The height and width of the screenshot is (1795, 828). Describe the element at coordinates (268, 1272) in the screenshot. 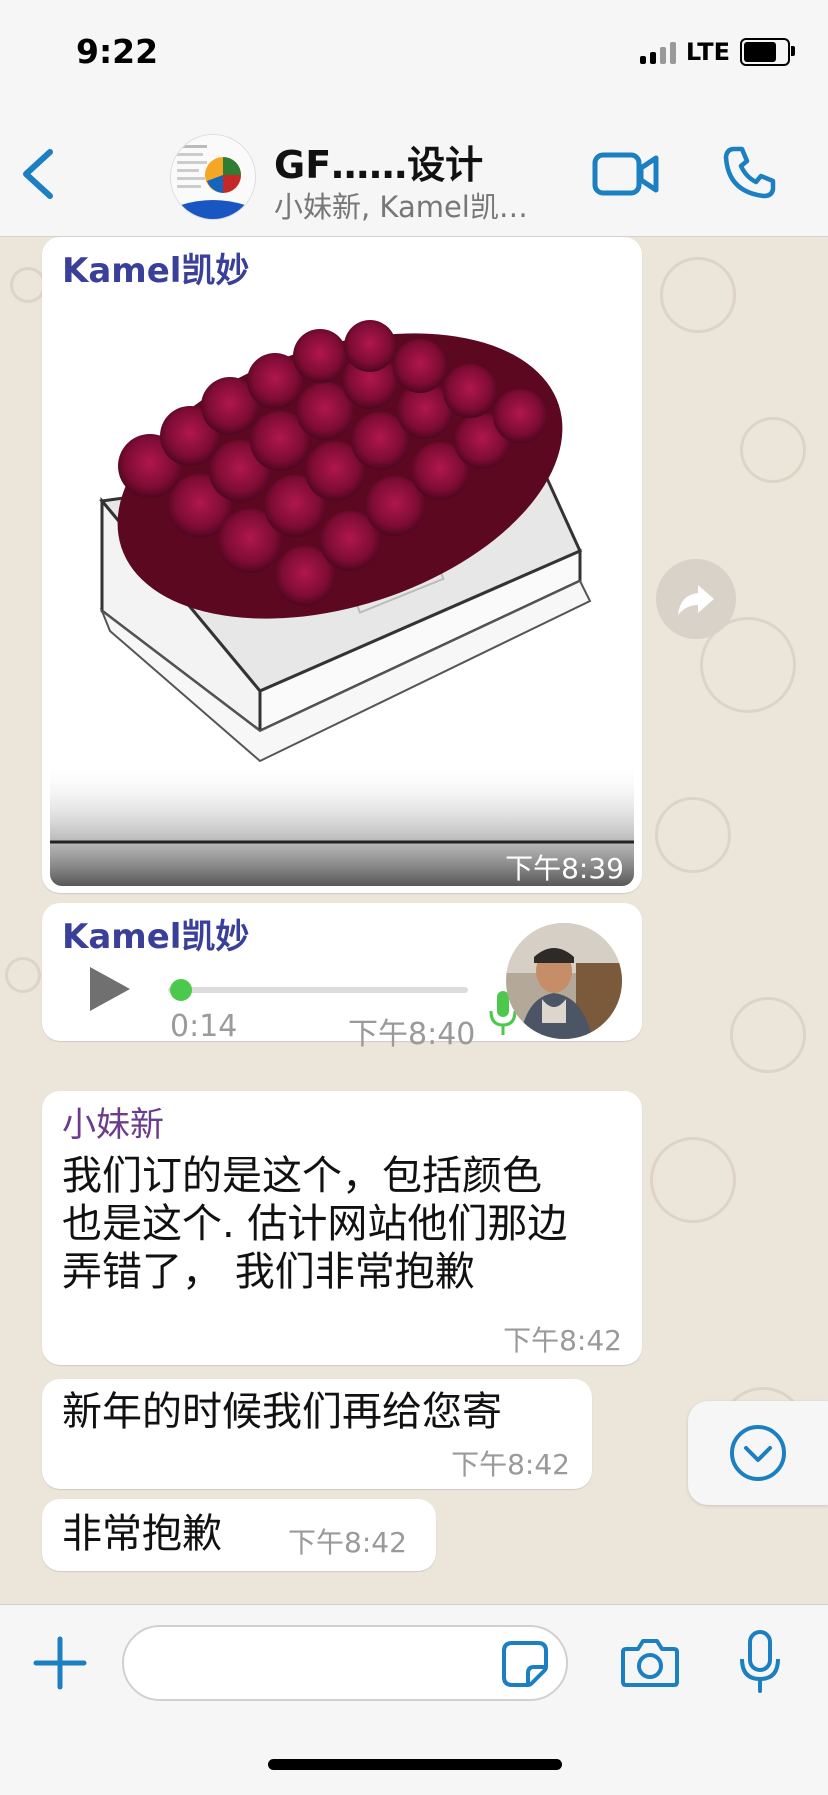

I see `message-text-line: 弄错了， 我们非常抱歉` at that location.